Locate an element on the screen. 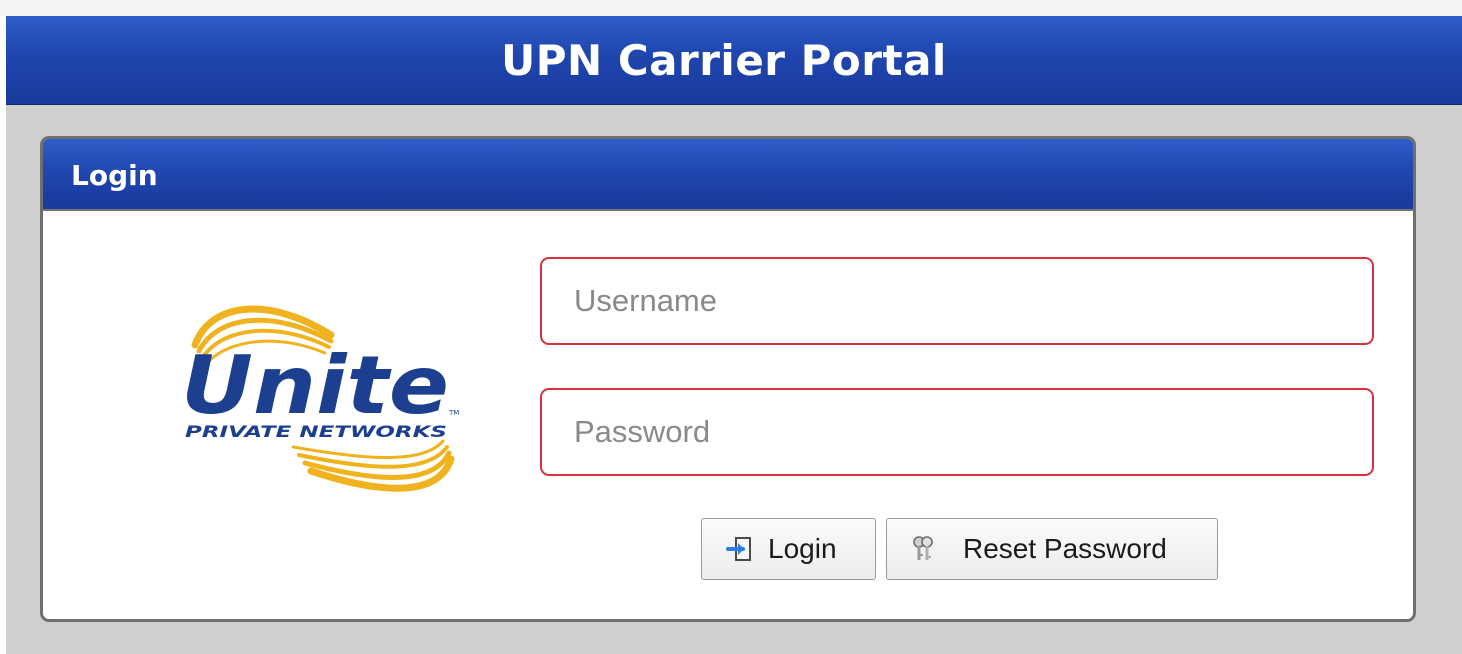 The image size is (1462, 654). logo-name: Unite is located at coordinates (315, 385).